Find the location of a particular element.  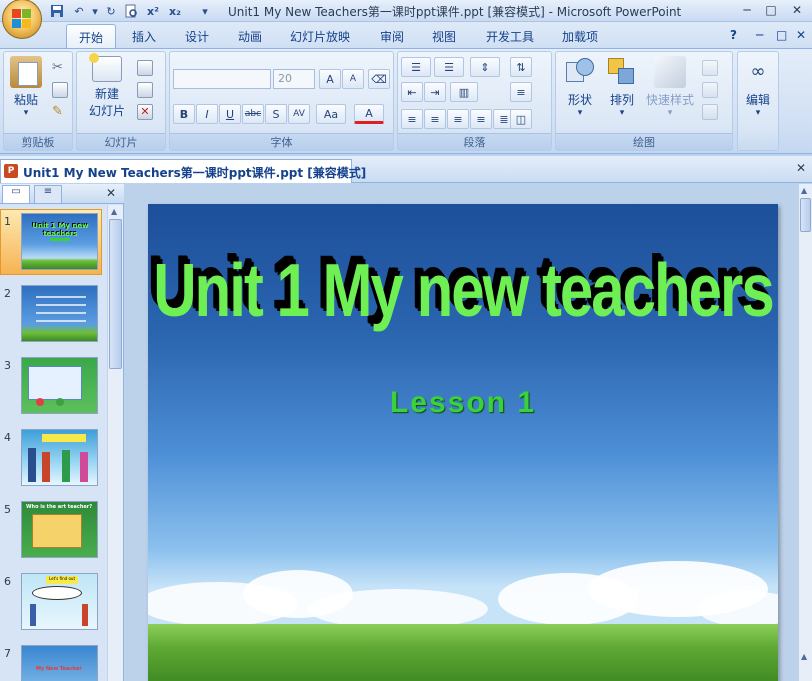

smartart-icon: ◫ is located at coordinates (521, 119).